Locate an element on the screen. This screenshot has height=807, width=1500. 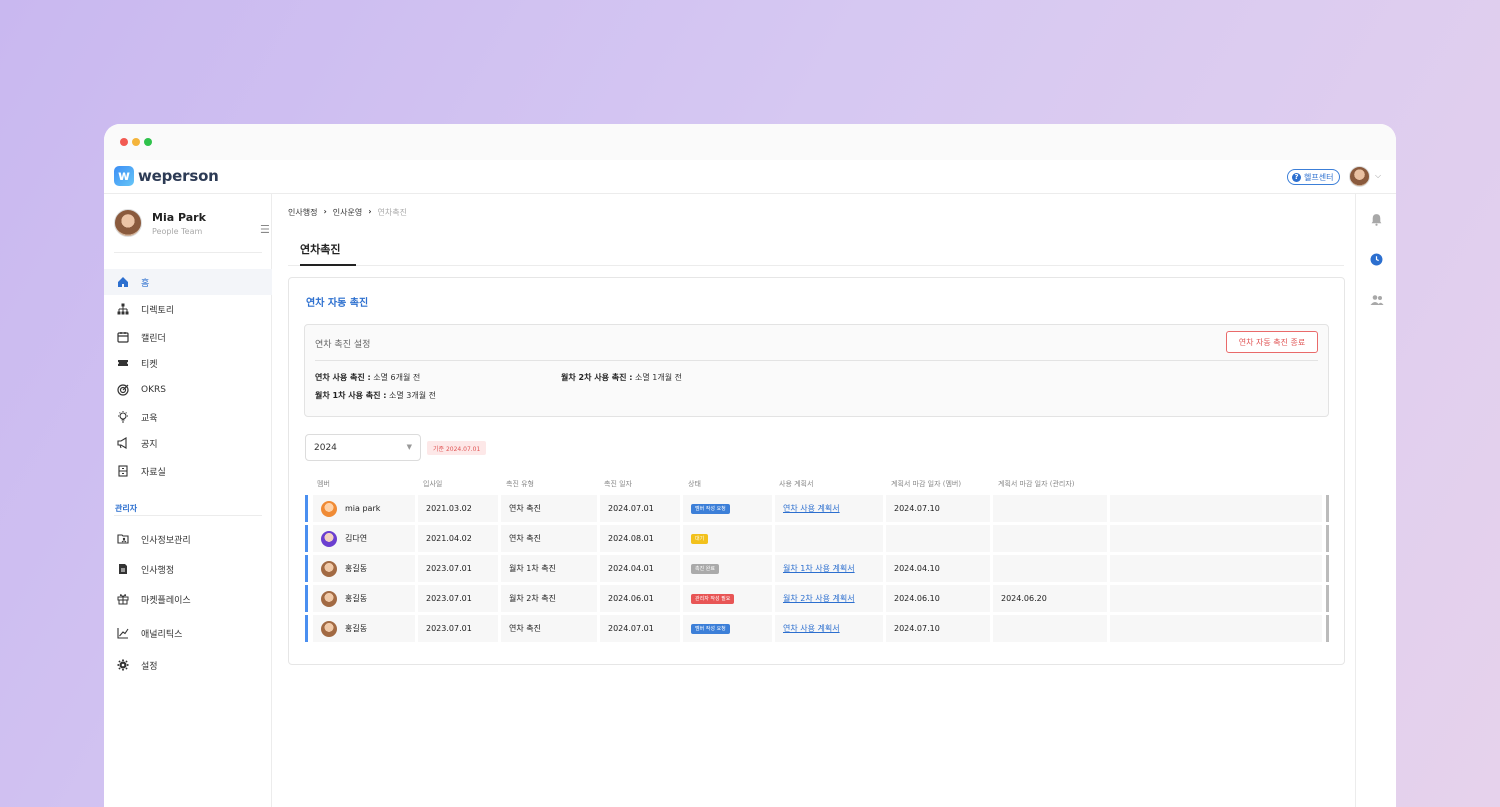
rule-monthly-1st: 월차 1차 사용 촉진 : 소멸 3개월 전 is located at coordinates (375, 395).